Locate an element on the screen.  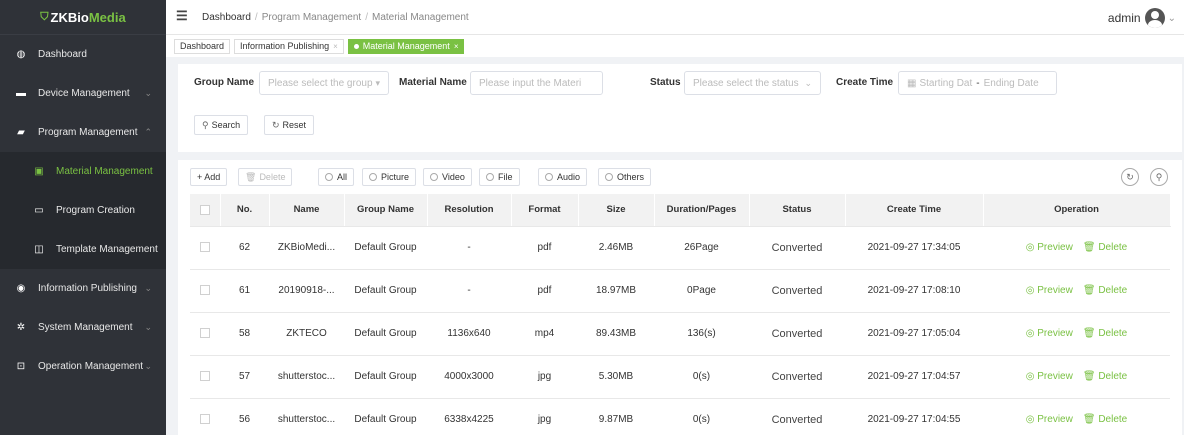
delete-button: 🗑 Delete is located at coordinates (265, 177).